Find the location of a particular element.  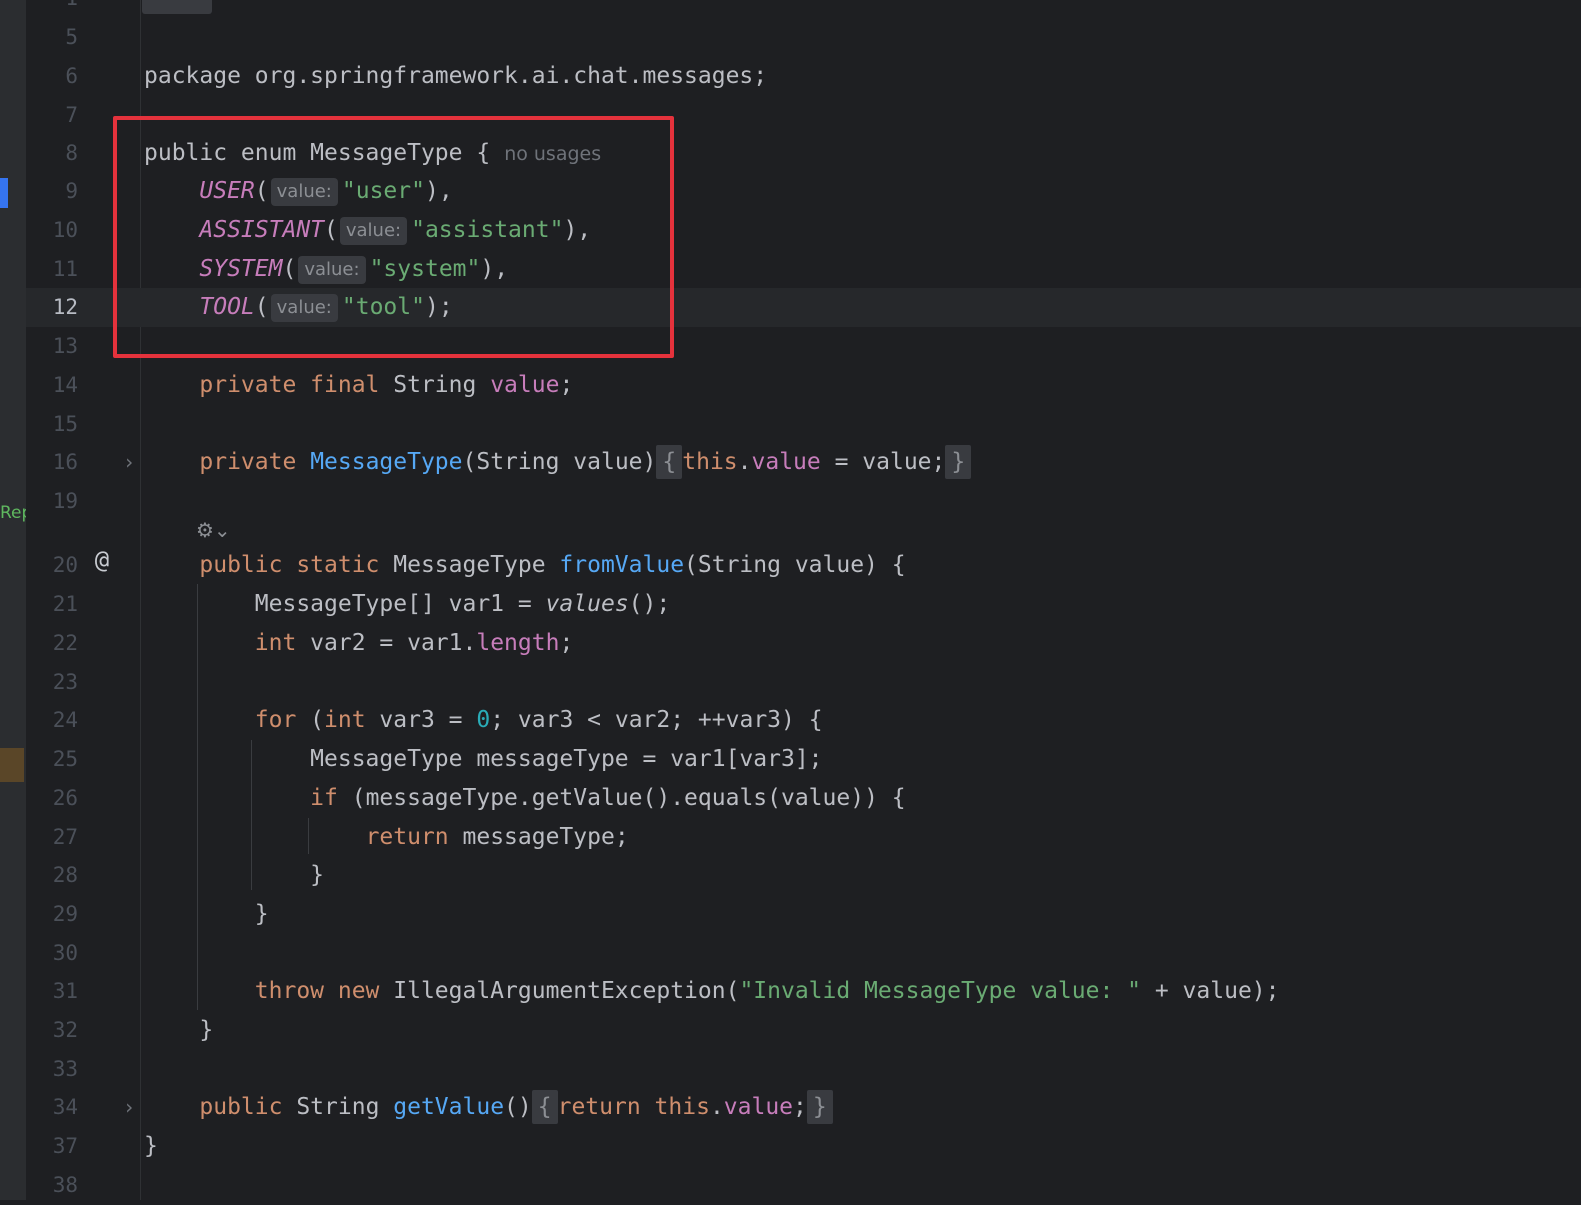

line-number: 23 is located at coordinates (65, 682).